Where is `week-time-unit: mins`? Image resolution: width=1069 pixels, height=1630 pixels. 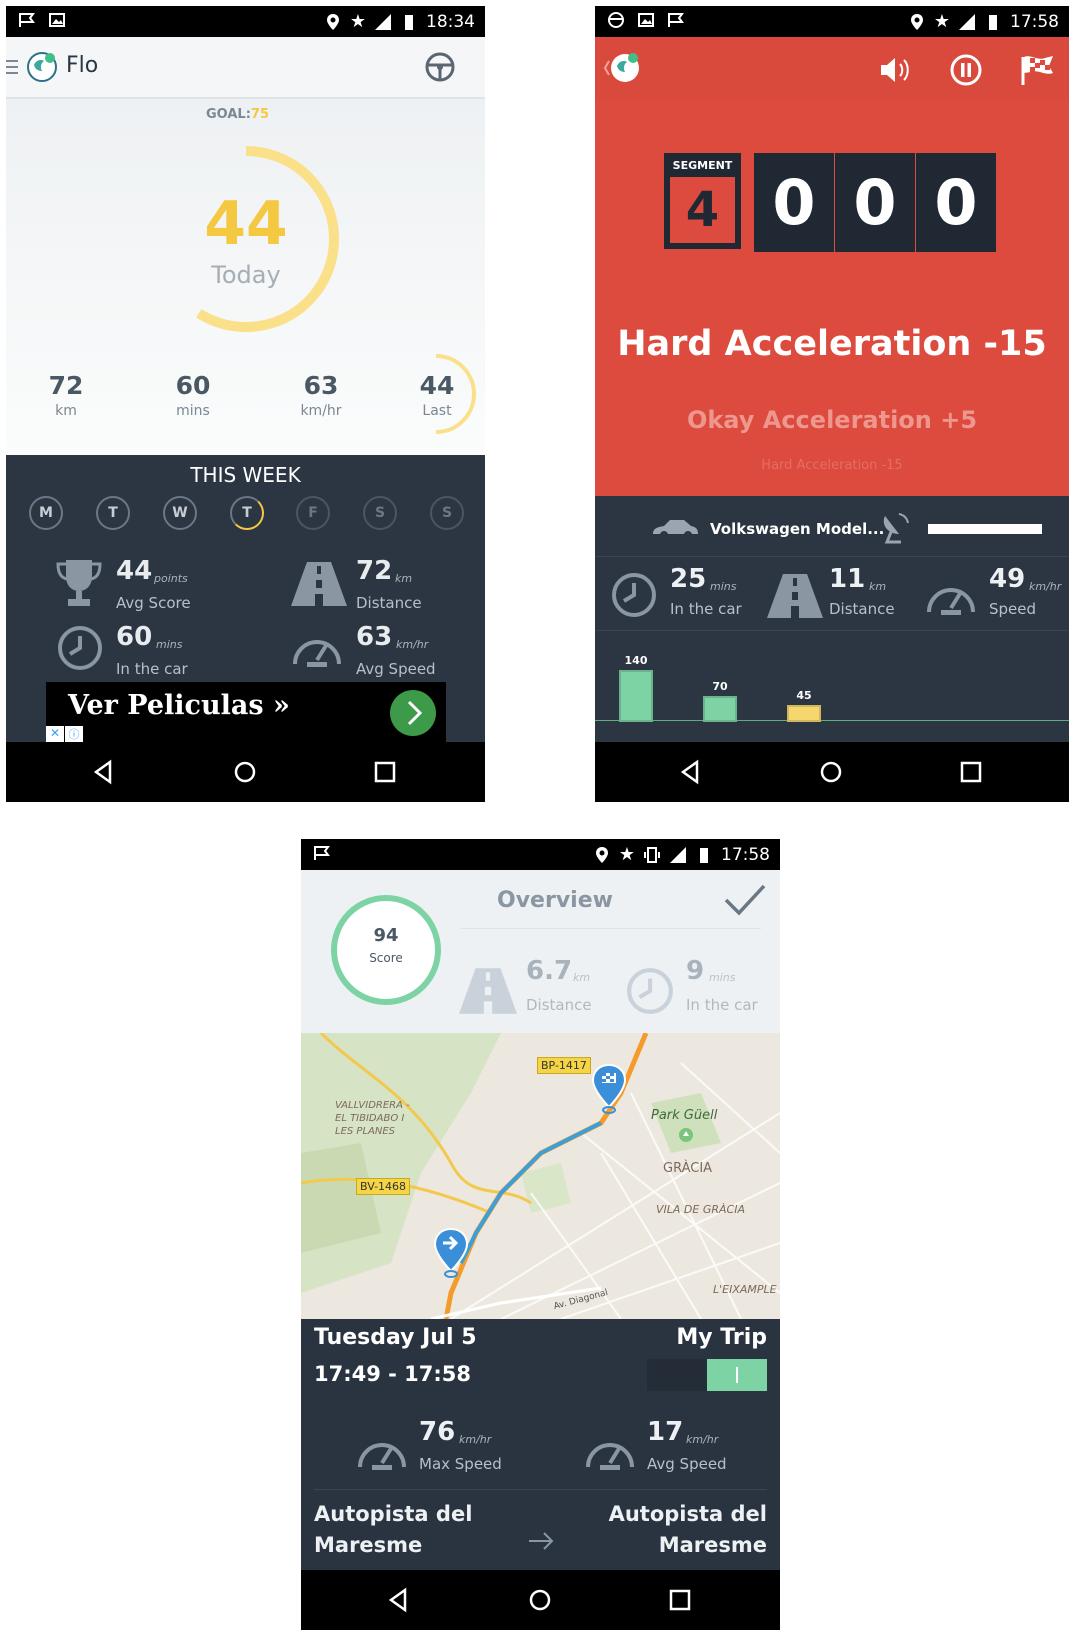
week-time-unit: mins is located at coordinates (169, 644).